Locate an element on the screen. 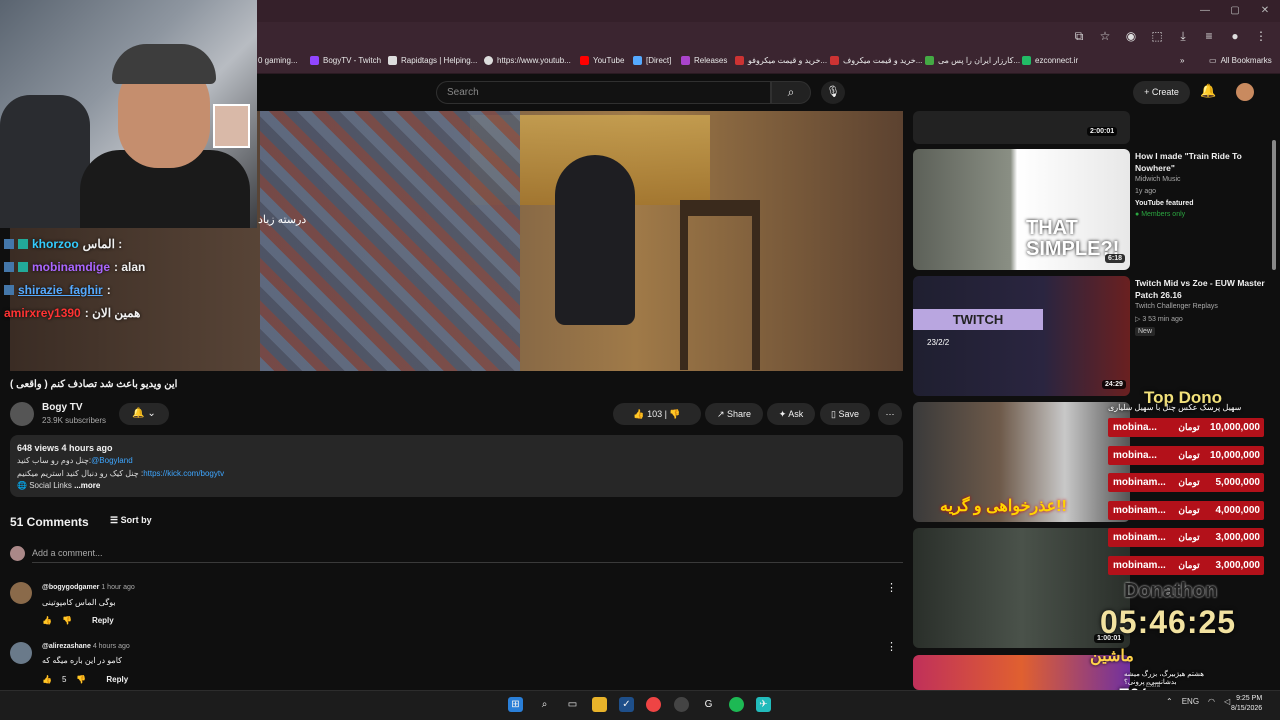 This screenshot has height=720, width=1280. channel-avatar is located at coordinates (22, 414).